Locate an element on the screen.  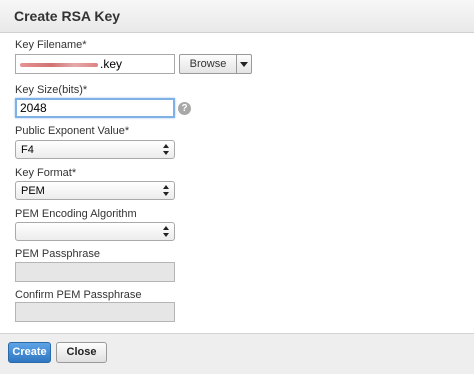
dialog-titlebar: Create RSA Key is located at coordinates (237, 16).